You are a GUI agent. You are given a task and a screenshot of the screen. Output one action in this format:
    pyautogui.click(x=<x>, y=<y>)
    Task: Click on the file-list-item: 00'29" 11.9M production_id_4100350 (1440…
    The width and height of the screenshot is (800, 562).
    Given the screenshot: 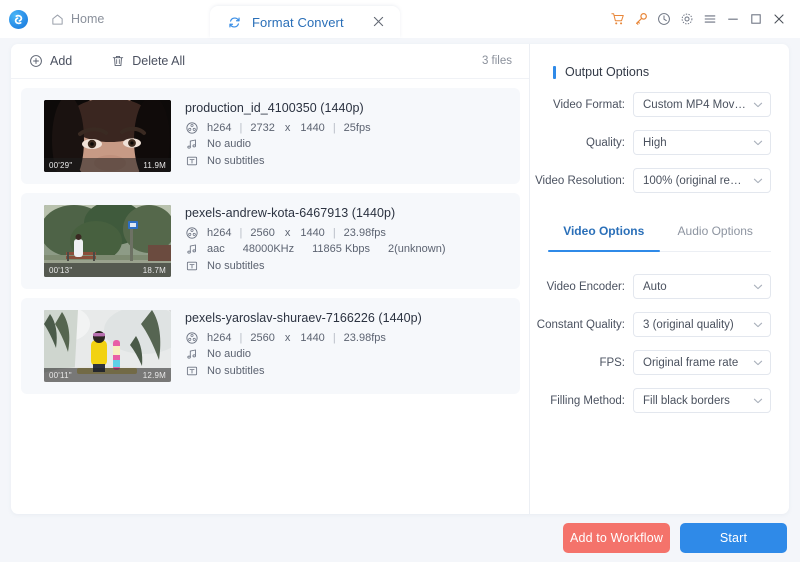 What is the action you would take?
    pyautogui.click(x=270, y=136)
    